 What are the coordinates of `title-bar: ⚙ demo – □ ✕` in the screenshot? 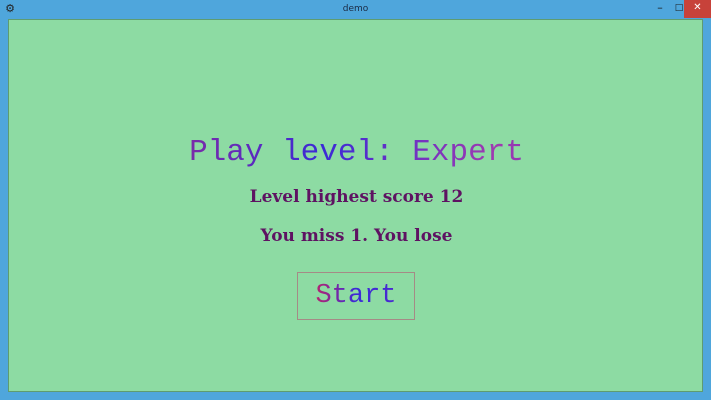 It's located at (355, 9).